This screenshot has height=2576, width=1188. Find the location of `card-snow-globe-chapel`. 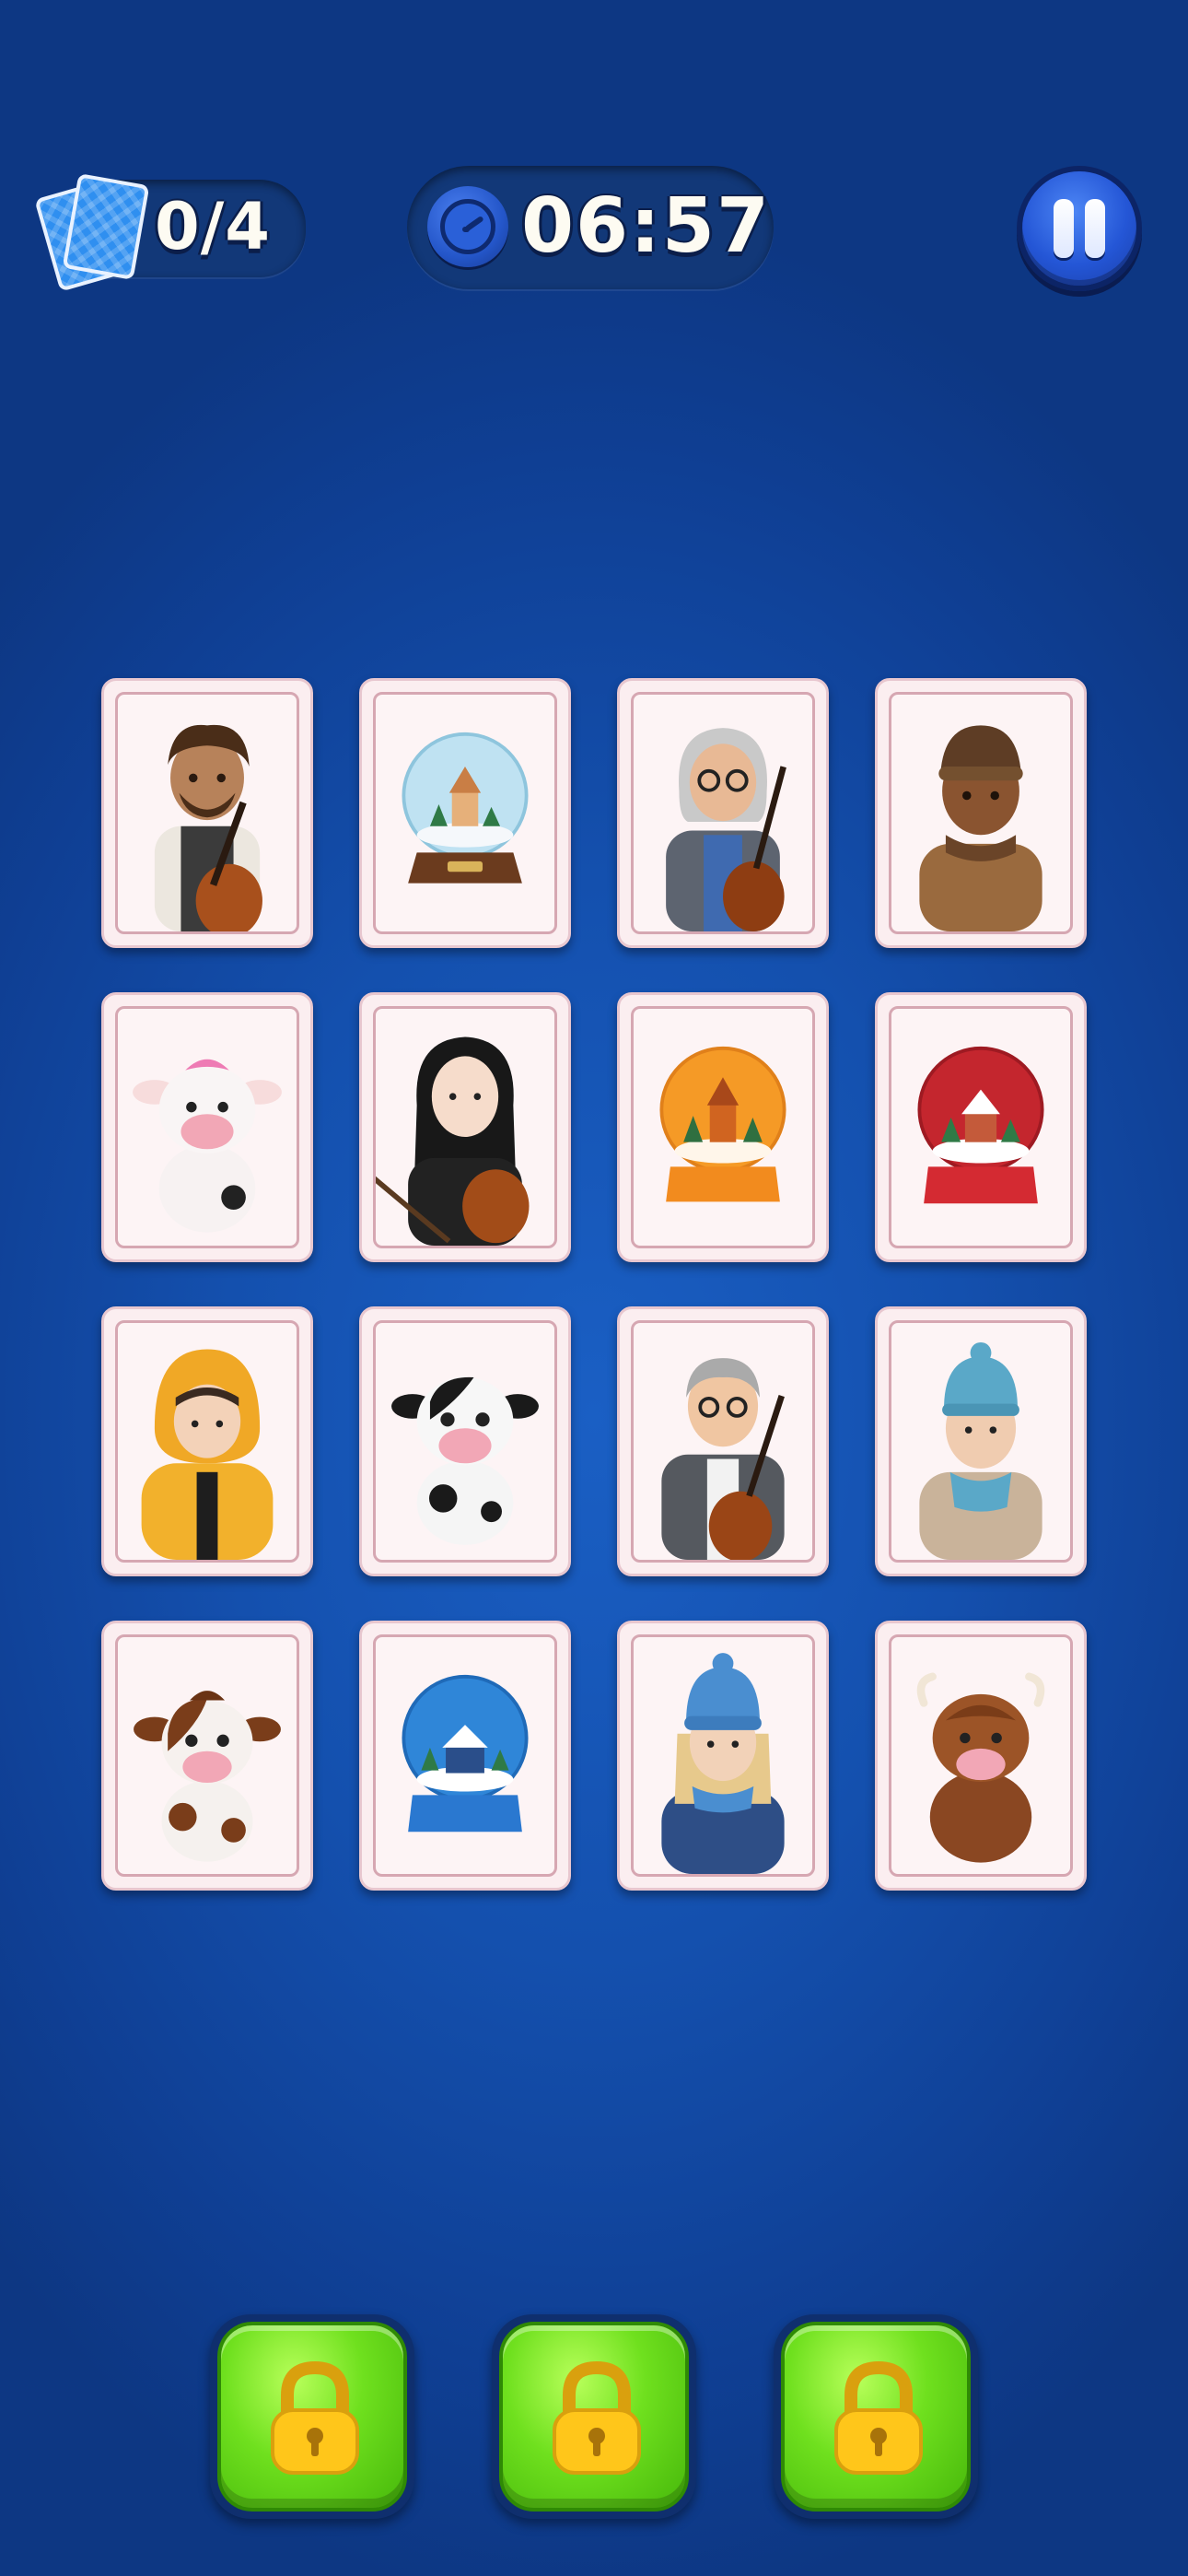

card-snow-globe-chapel is located at coordinates (465, 813).